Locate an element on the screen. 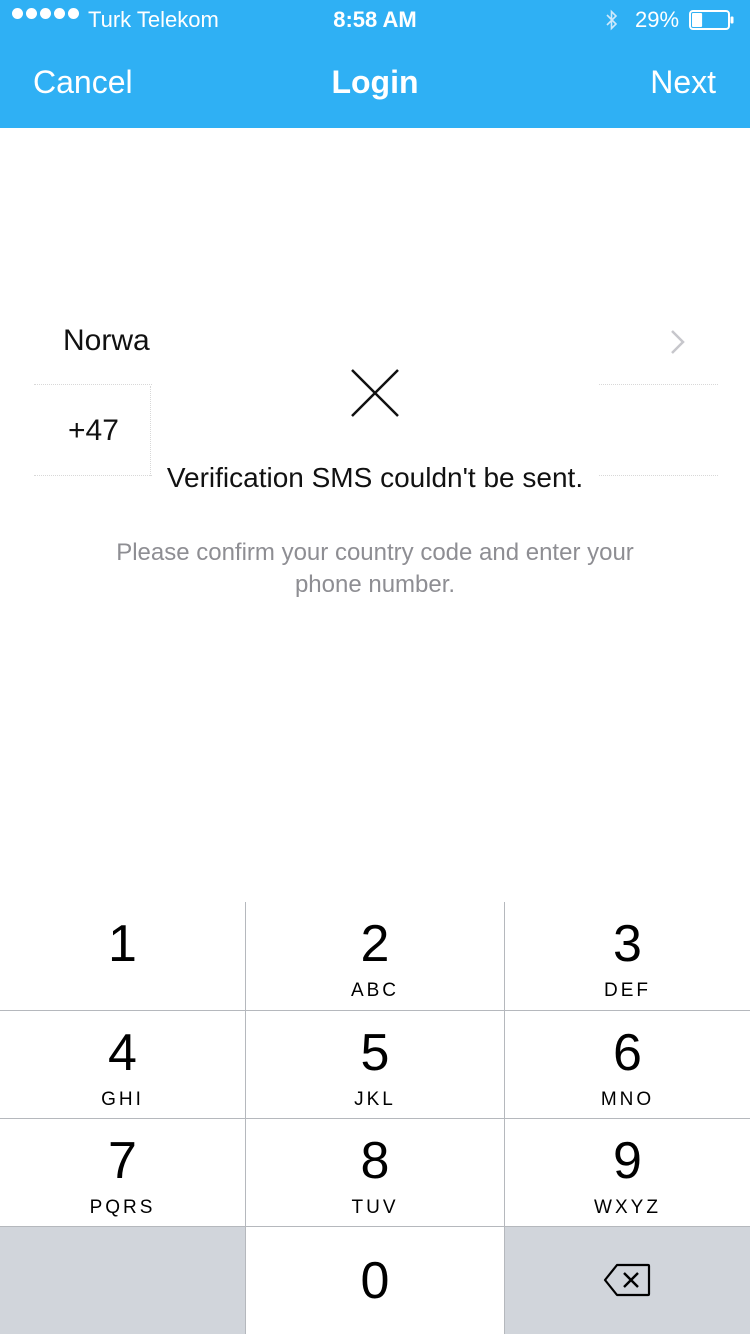 The width and height of the screenshot is (750, 1334). key-digit: 7 is located at coordinates (122, 1161).